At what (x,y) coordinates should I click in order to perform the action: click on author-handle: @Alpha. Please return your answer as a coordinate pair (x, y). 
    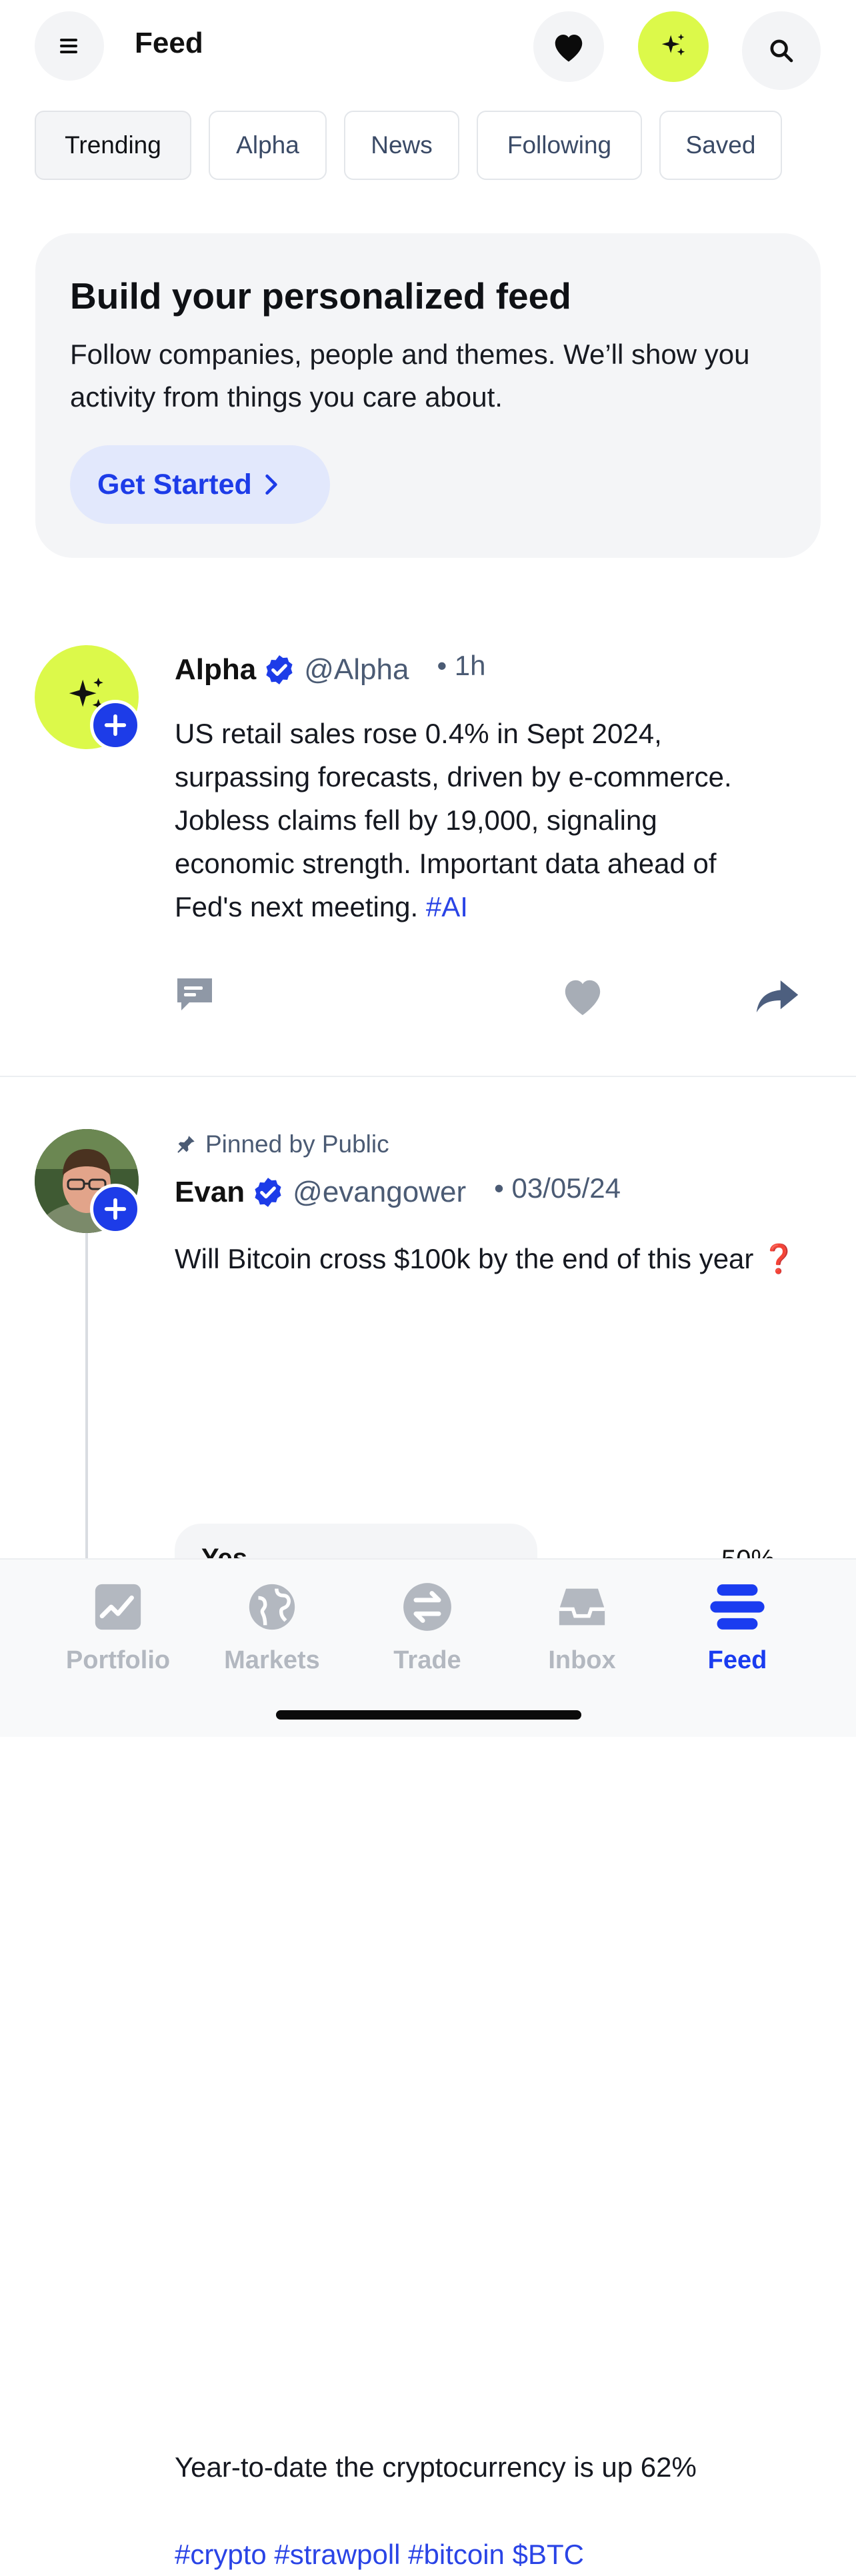
    Looking at the image, I should click on (356, 670).